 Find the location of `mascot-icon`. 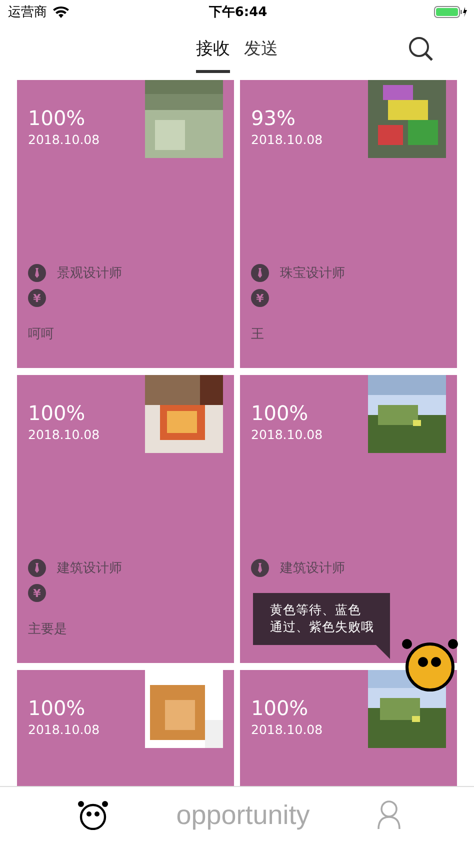

mascot-icon is located at coordinates (430, 665).